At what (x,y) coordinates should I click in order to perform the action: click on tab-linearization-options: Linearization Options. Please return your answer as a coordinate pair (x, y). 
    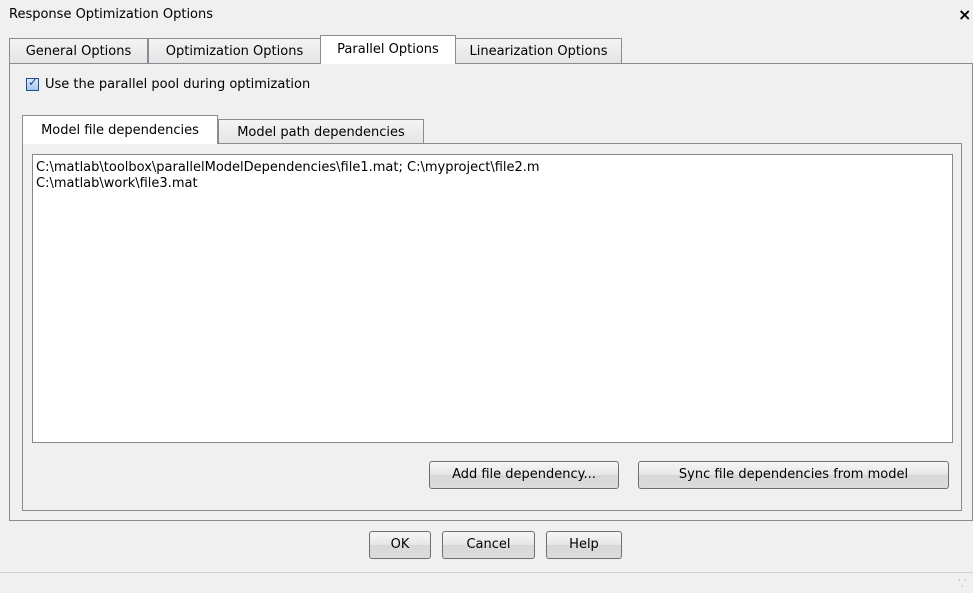
    Looking at the image, I should click on (538, 50).